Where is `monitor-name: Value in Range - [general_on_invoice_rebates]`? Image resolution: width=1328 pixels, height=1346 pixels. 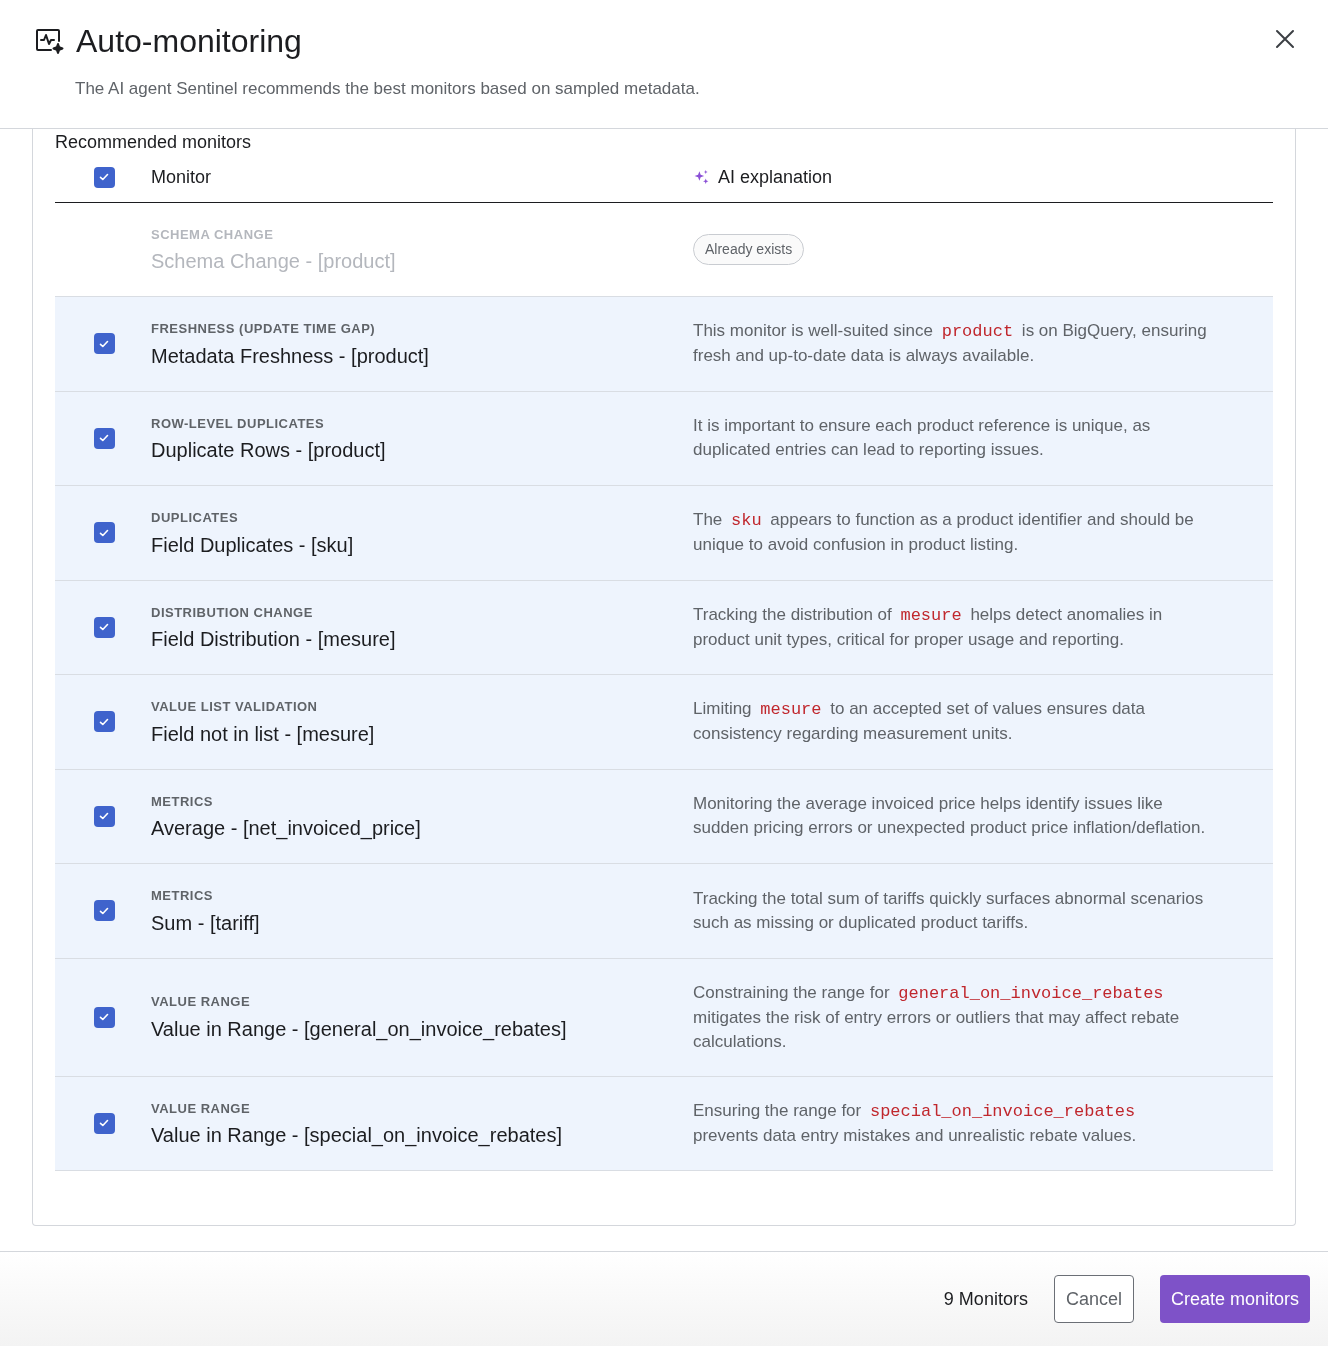 monitor-name: Value in Range - [general_on_invoice_rebates] is located at coordinates (359, 1029).